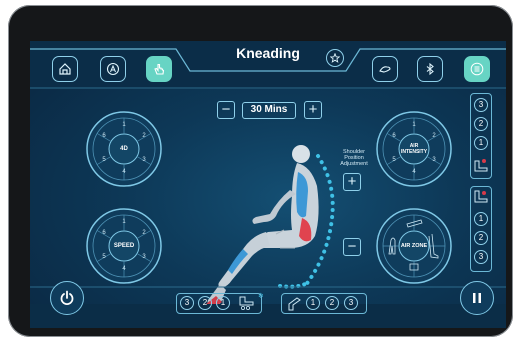  I want to click on bluetooth-button, so click(430, 69).